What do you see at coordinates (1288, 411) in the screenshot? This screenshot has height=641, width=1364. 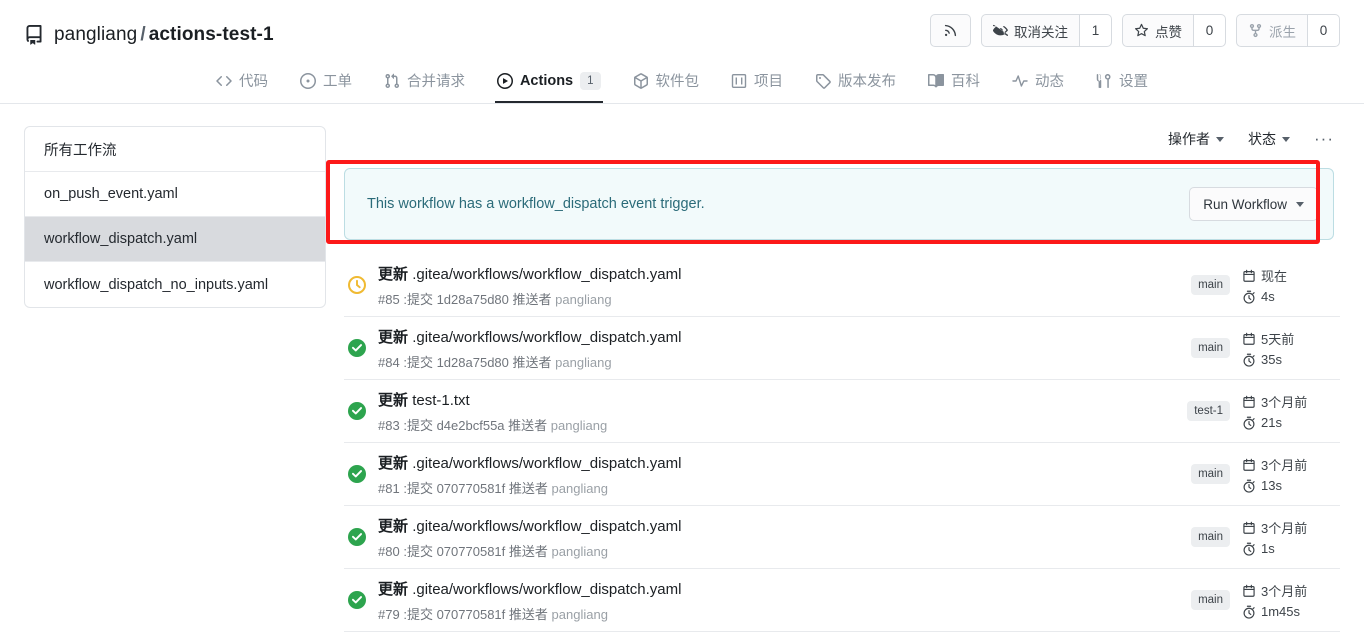 I see `run-times: 3个月前 21s` at bounding box center [1288, 411].